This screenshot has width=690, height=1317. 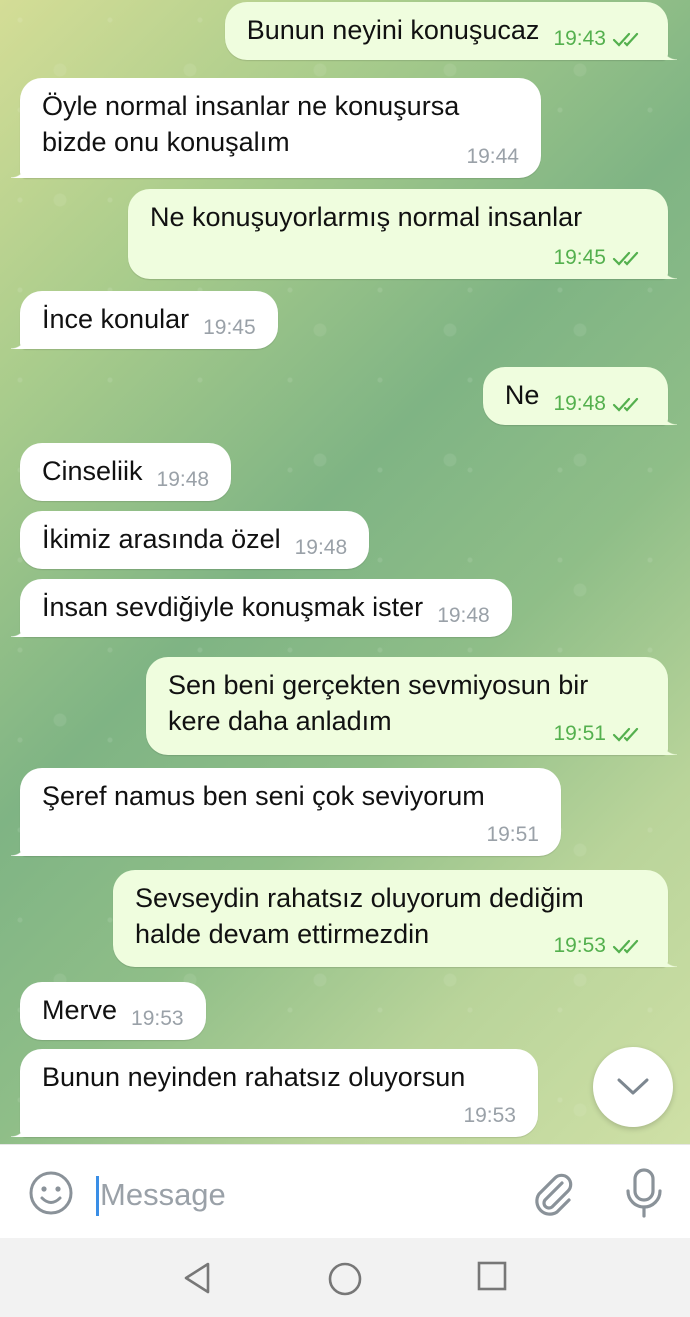 I want to click on message-bubble-incoming: Cinseliik 19:48, so click(x=126, y=472).